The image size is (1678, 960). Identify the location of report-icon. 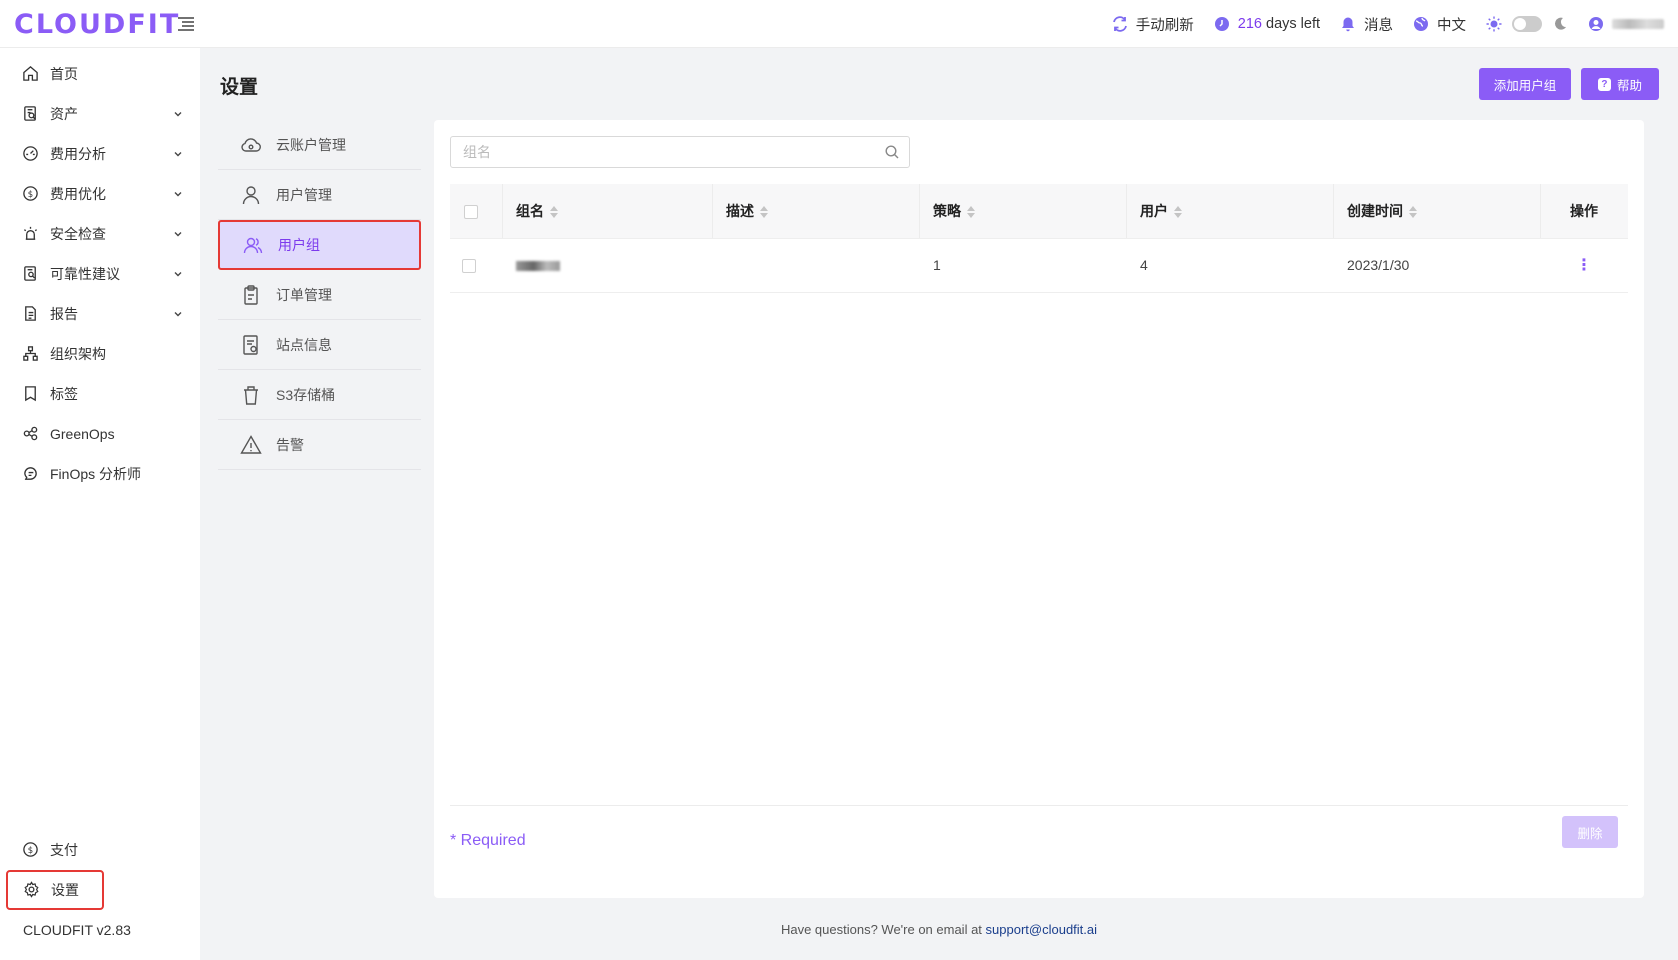
(31, 314).